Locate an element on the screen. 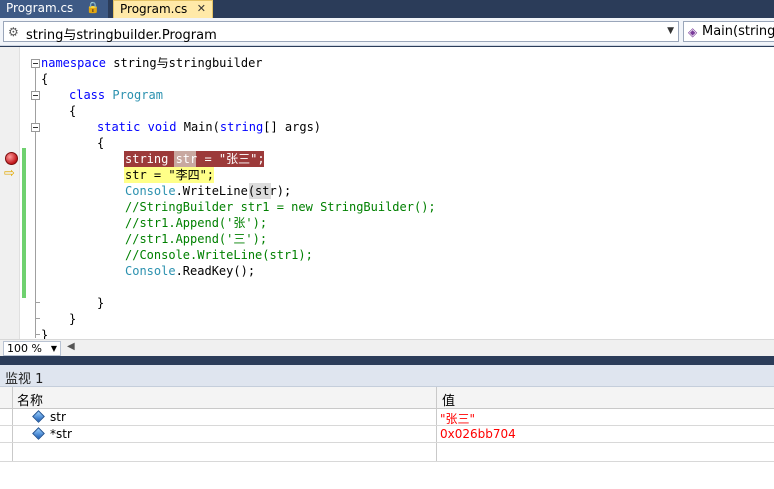 The height and width of the screenshot is (489, 774). code-line-13: //Console.WriteLine(str1); is located at coordinates (219, 255).